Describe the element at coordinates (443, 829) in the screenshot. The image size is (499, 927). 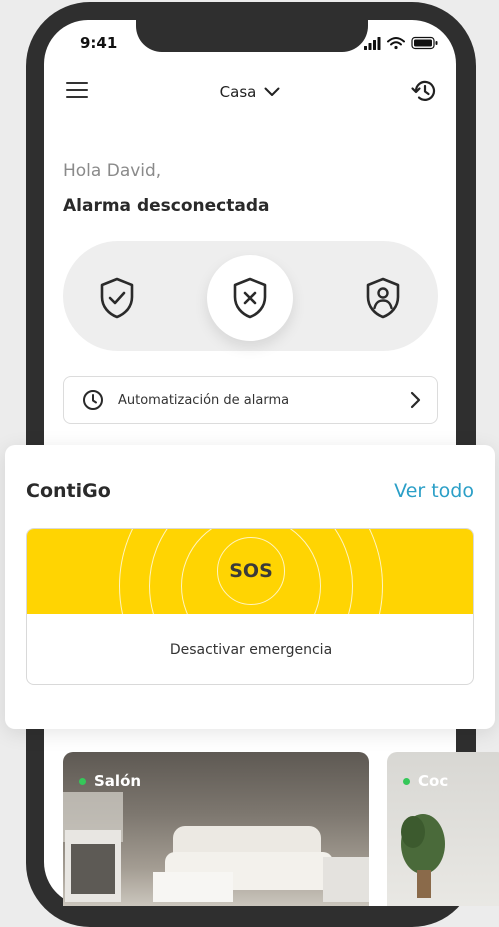
I see `room-card-cocina: Coc` at that location.